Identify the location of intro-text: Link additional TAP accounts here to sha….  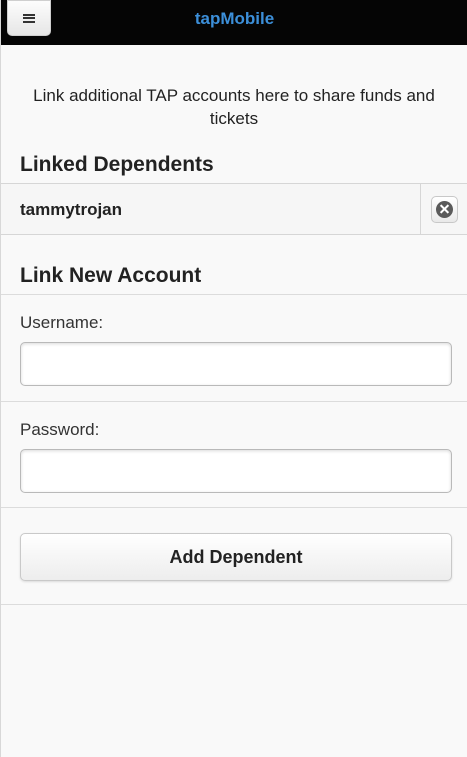
(234, 107).